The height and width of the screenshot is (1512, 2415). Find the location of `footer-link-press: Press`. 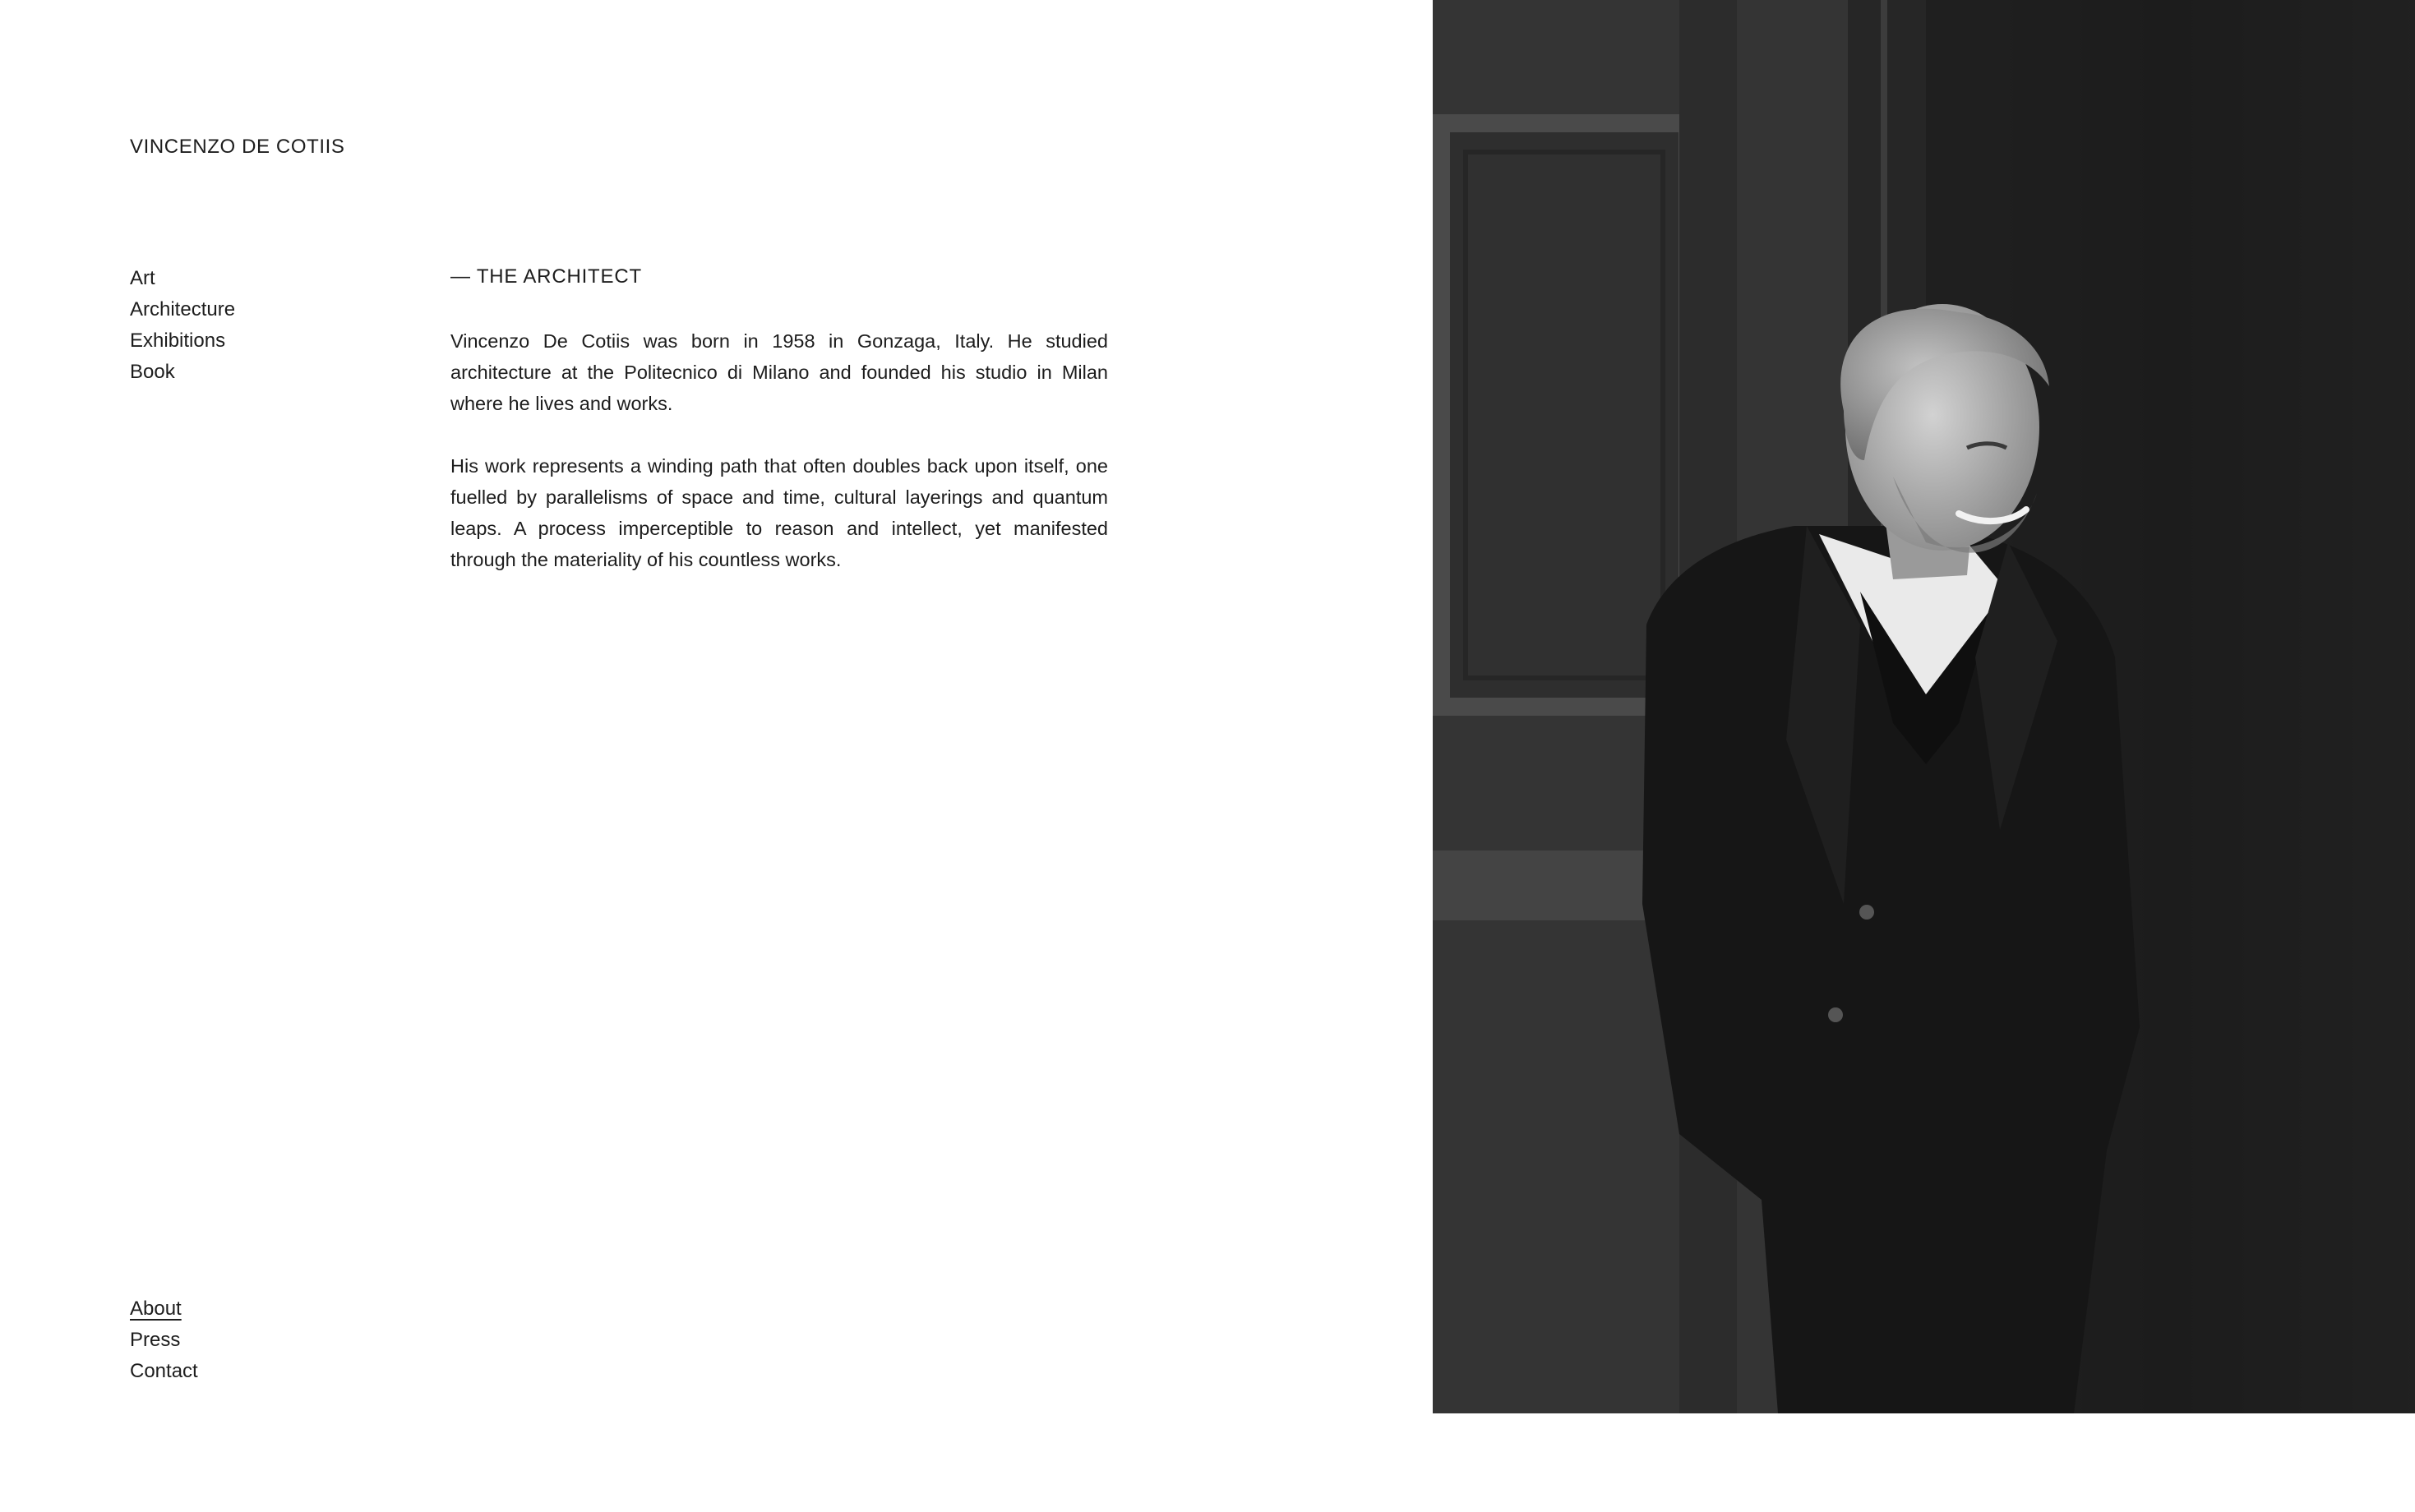

footer-link-press: Press is located at coordinates (155, 1340).